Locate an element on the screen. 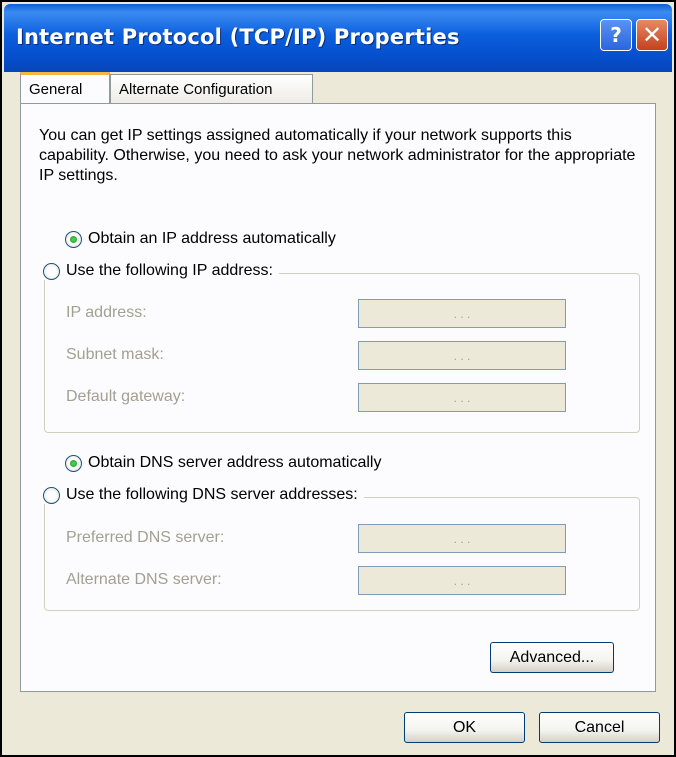 This screenshot has height=757, width=676. subnet-mask-input: . . . is located at coordinates (462, 355).